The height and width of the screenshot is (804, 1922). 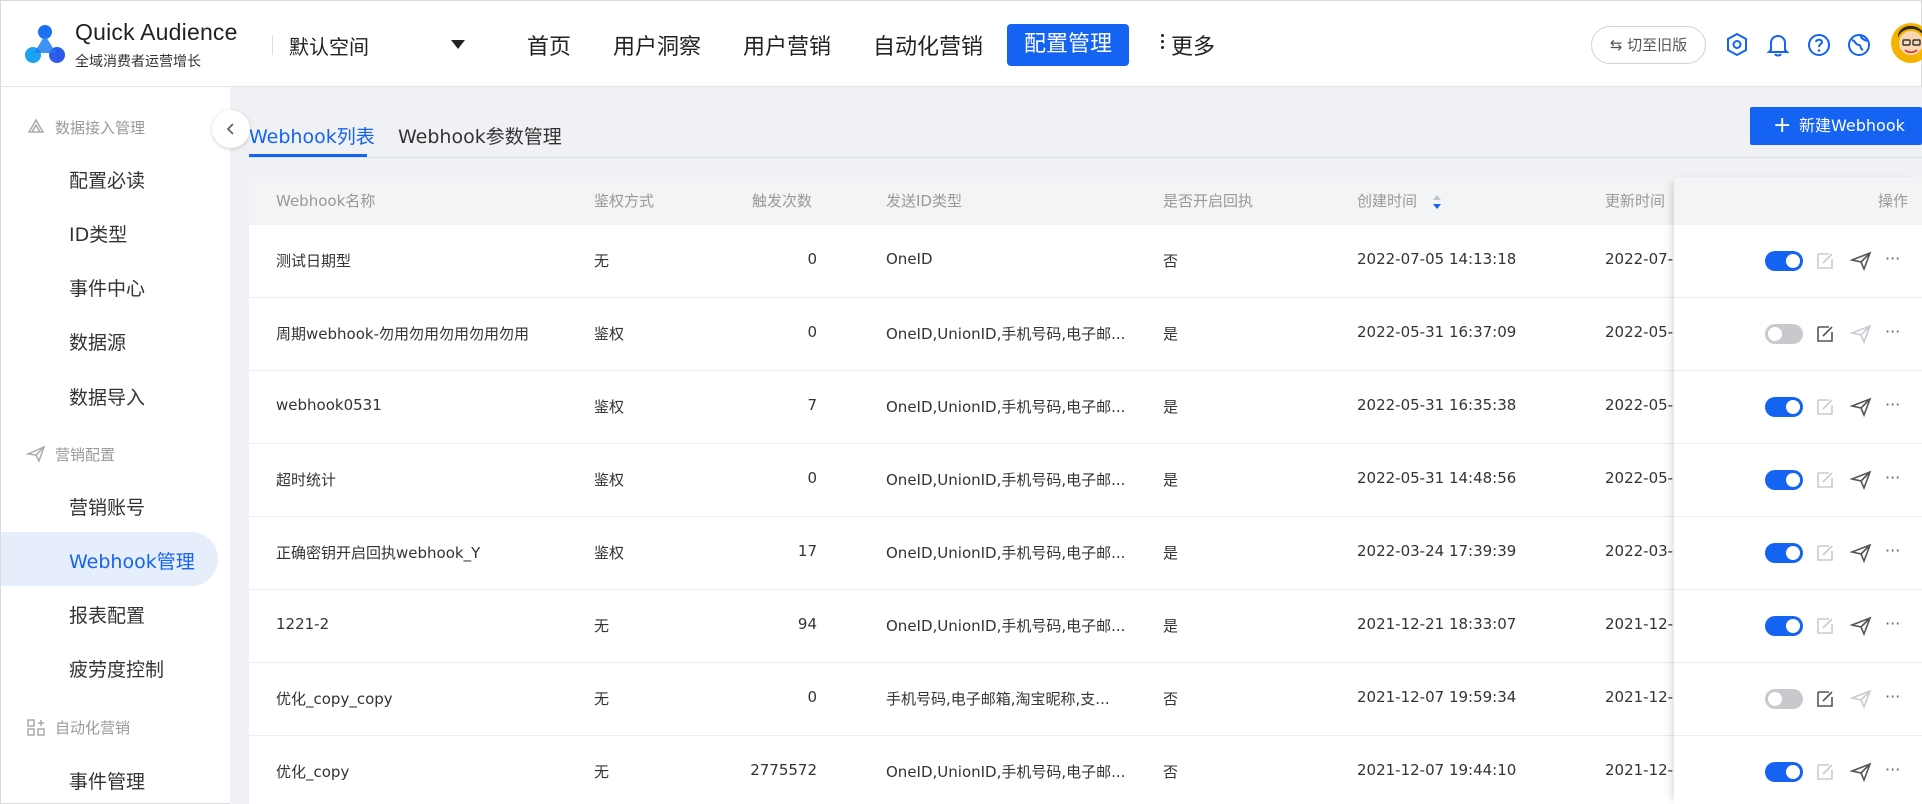 What do you see at coordinates (549, 45) in the screenshot?
I see `nav-home: 首页` at bounding box center [549, 45].